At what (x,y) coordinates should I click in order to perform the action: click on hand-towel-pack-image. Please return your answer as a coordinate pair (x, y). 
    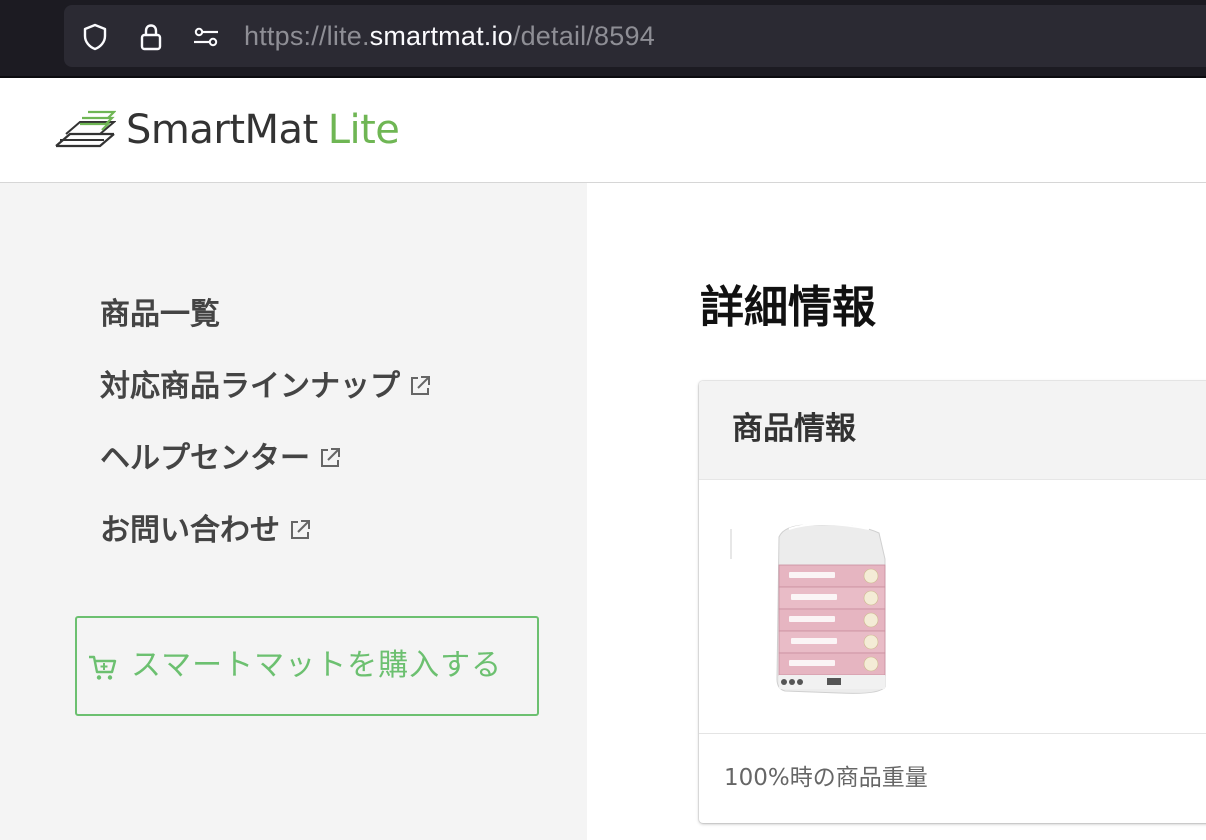
    Looking at the image, I should click on (814, 614).